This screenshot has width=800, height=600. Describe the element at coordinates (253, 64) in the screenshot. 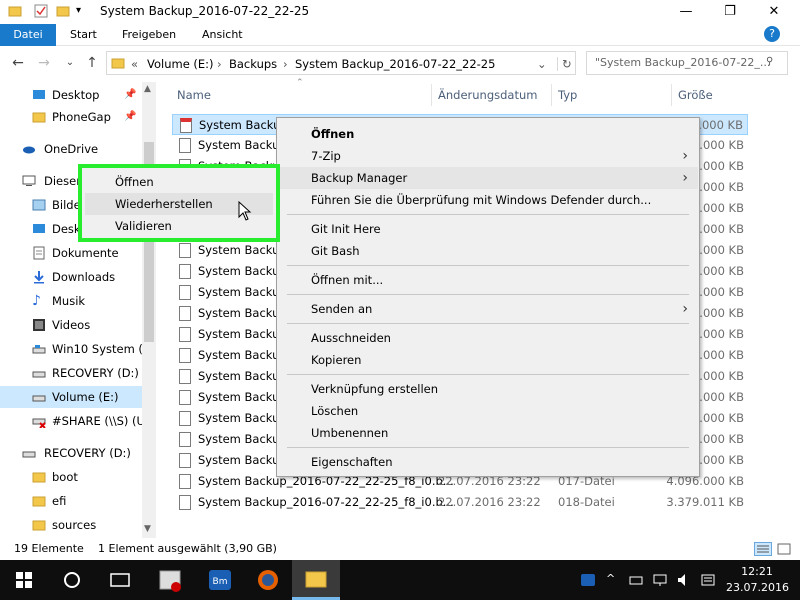

I see `breadcrumb-backups: Backups` at that location.